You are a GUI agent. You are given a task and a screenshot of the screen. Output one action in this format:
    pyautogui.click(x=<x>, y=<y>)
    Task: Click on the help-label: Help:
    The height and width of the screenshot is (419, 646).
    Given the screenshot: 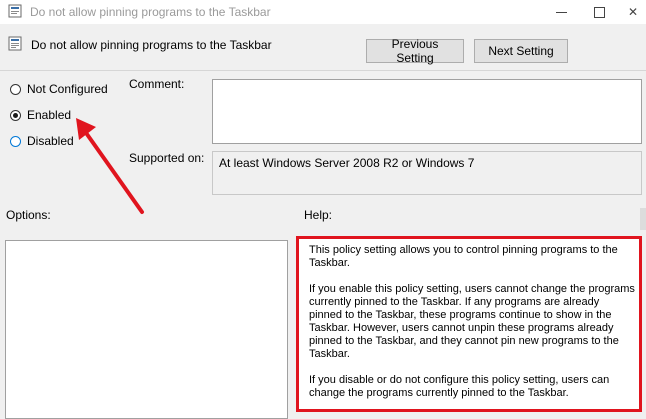 What is the action you would take?
    pyautogui.click(x=318, y=215)
    